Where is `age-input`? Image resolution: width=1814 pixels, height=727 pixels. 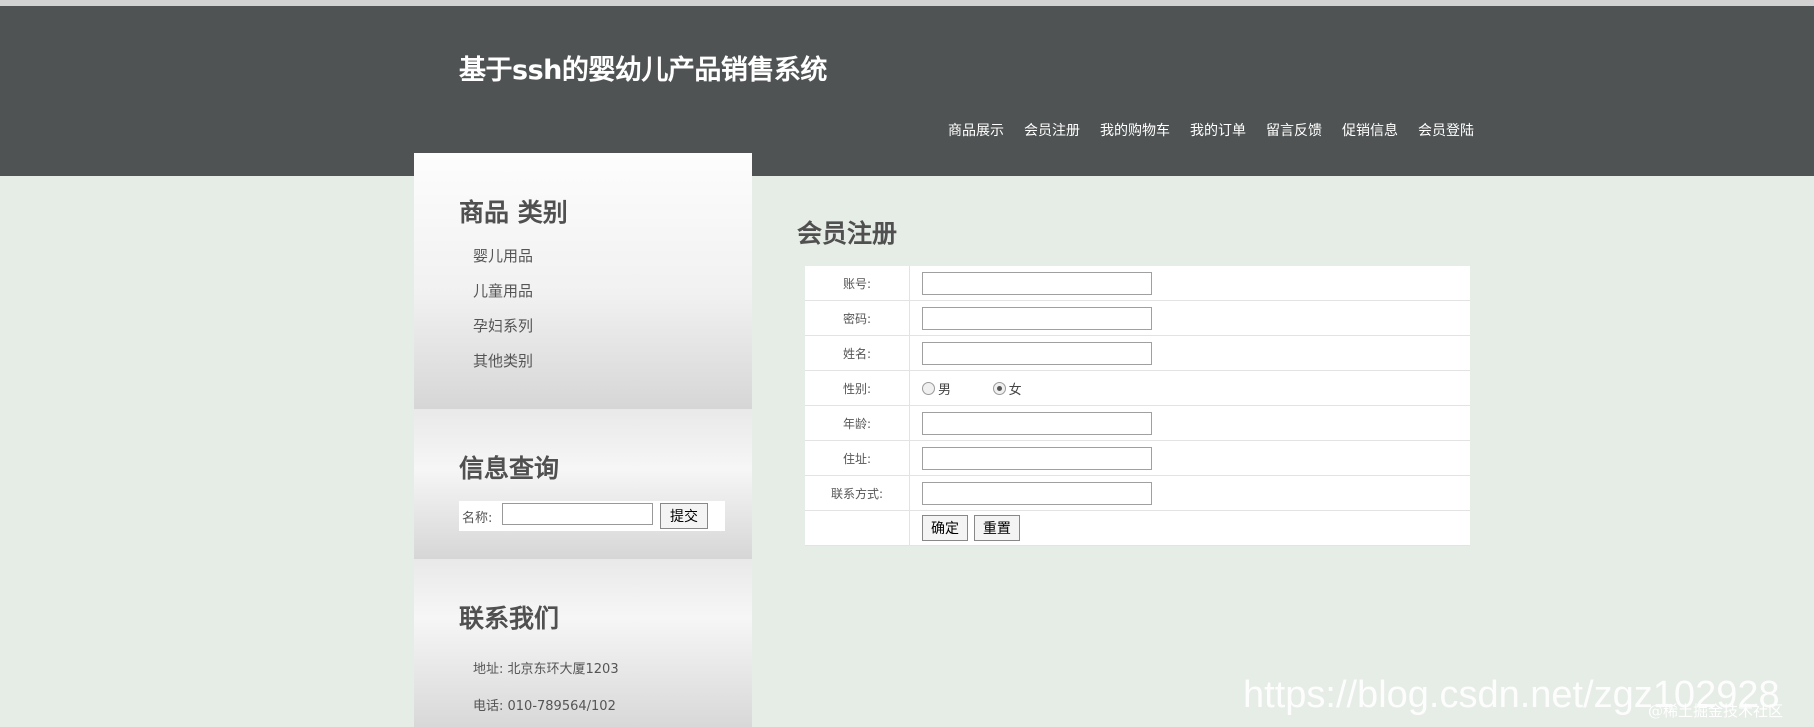
age-input is located at coordinates (1037, 423).